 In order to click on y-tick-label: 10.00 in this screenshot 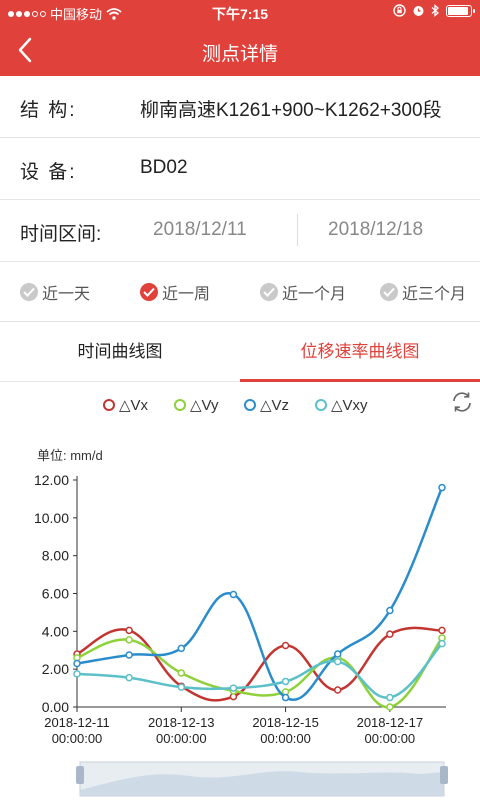, I will do `click(51, 518)`.